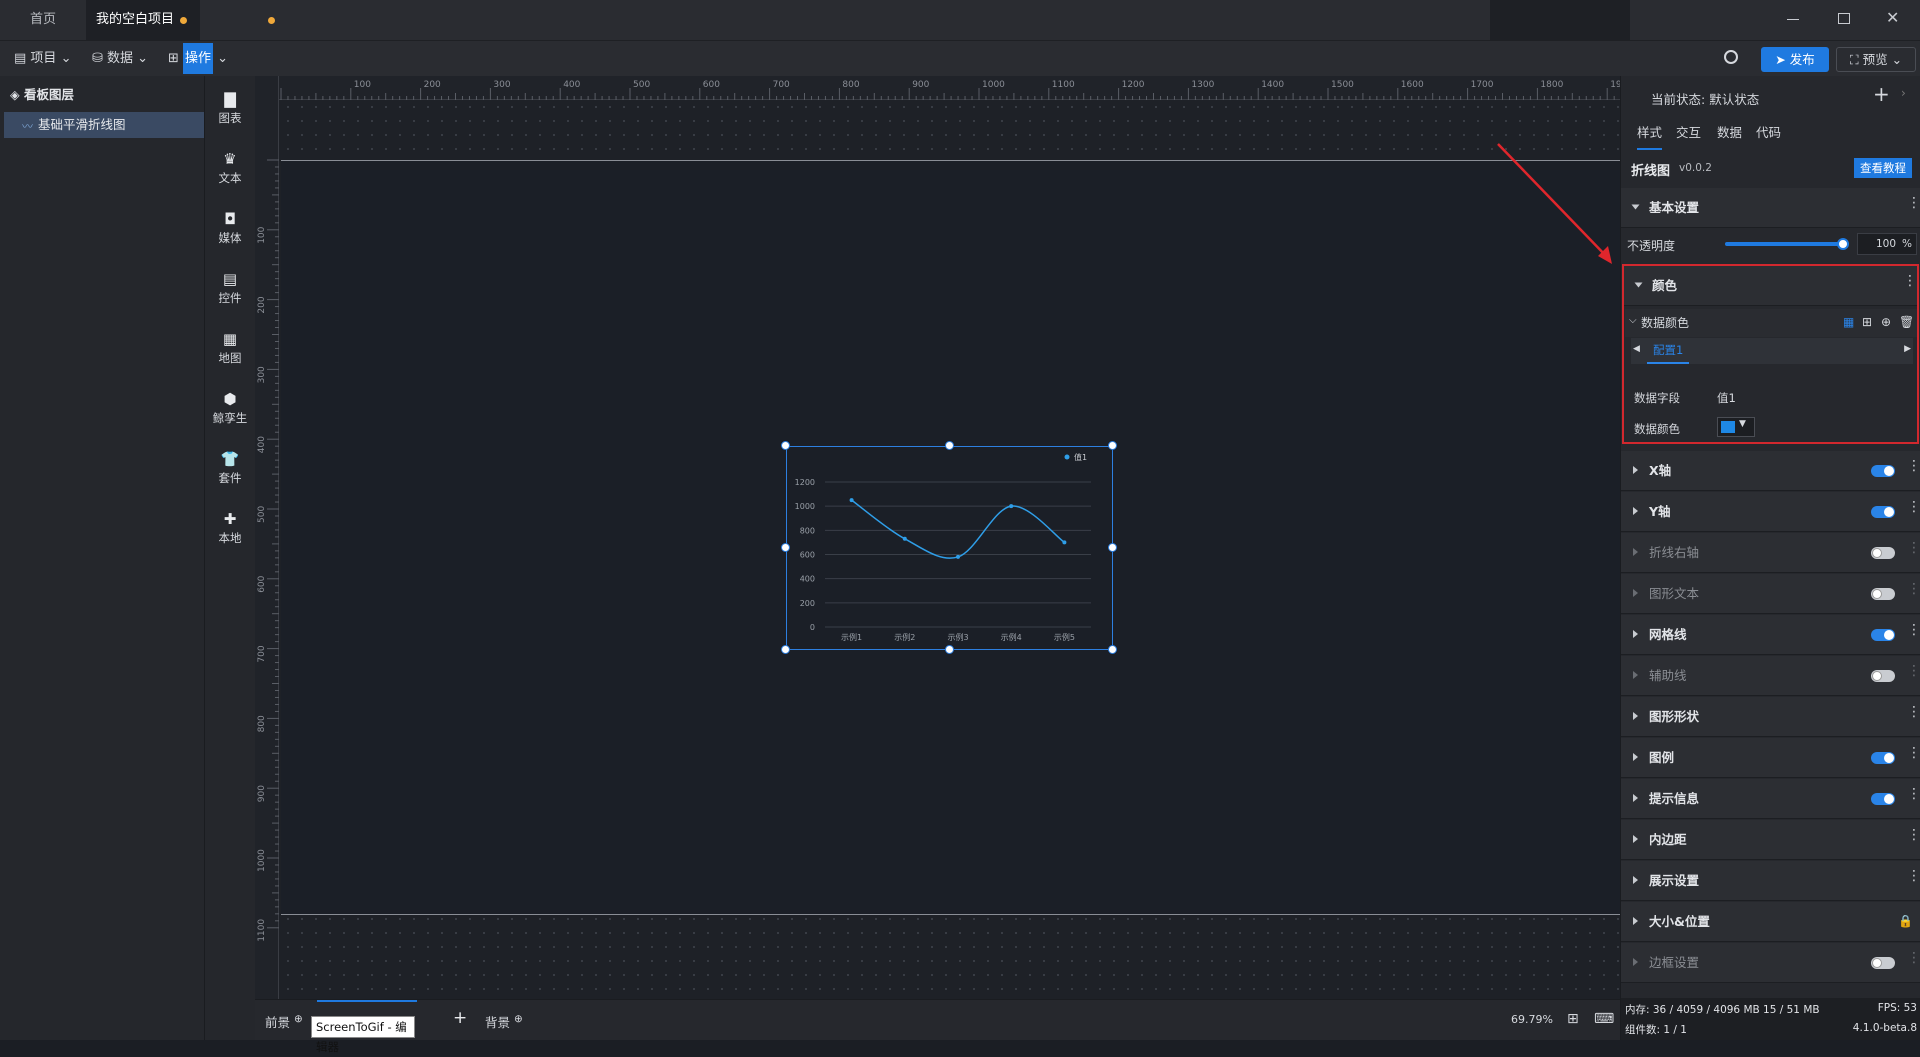  I want to click on data-field-value: 值1, so click(1726, 398).